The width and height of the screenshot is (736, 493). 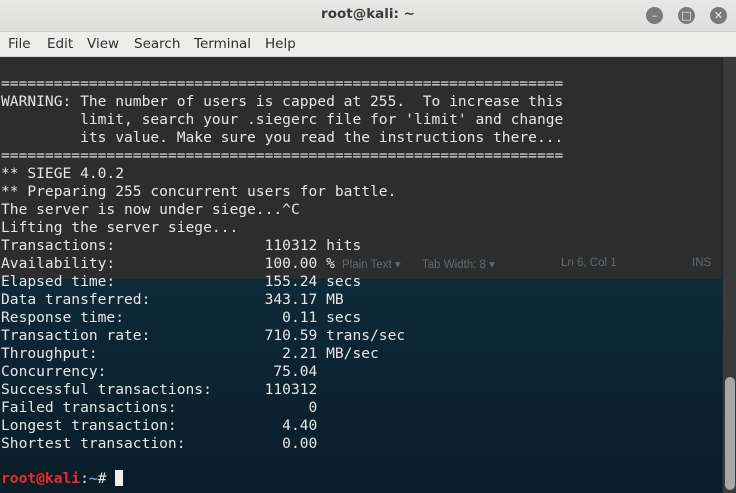 What do you see at coordinates (280, 44) in the screenshot?
I see `menu-help: Help` at bounding box center [280, 44].